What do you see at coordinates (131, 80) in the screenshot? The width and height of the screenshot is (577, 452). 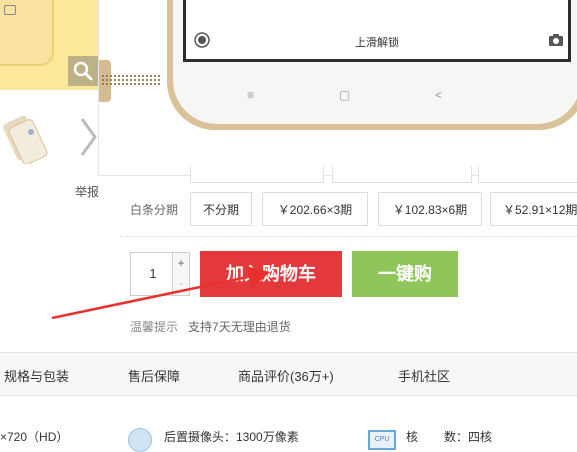 I see `speaker-grill` at bounding box center [131, 80].